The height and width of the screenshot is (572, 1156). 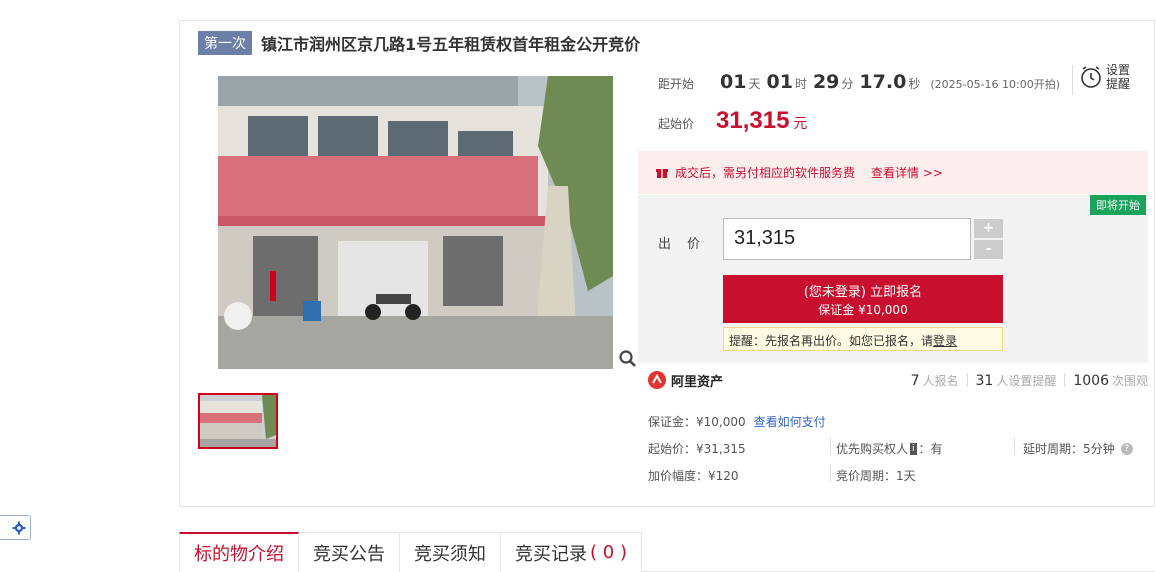 What do you see at coordinates (883, 82) in the screenshot?
I see `countdown-seconds: 17.0` at bounding box center [883, 82].